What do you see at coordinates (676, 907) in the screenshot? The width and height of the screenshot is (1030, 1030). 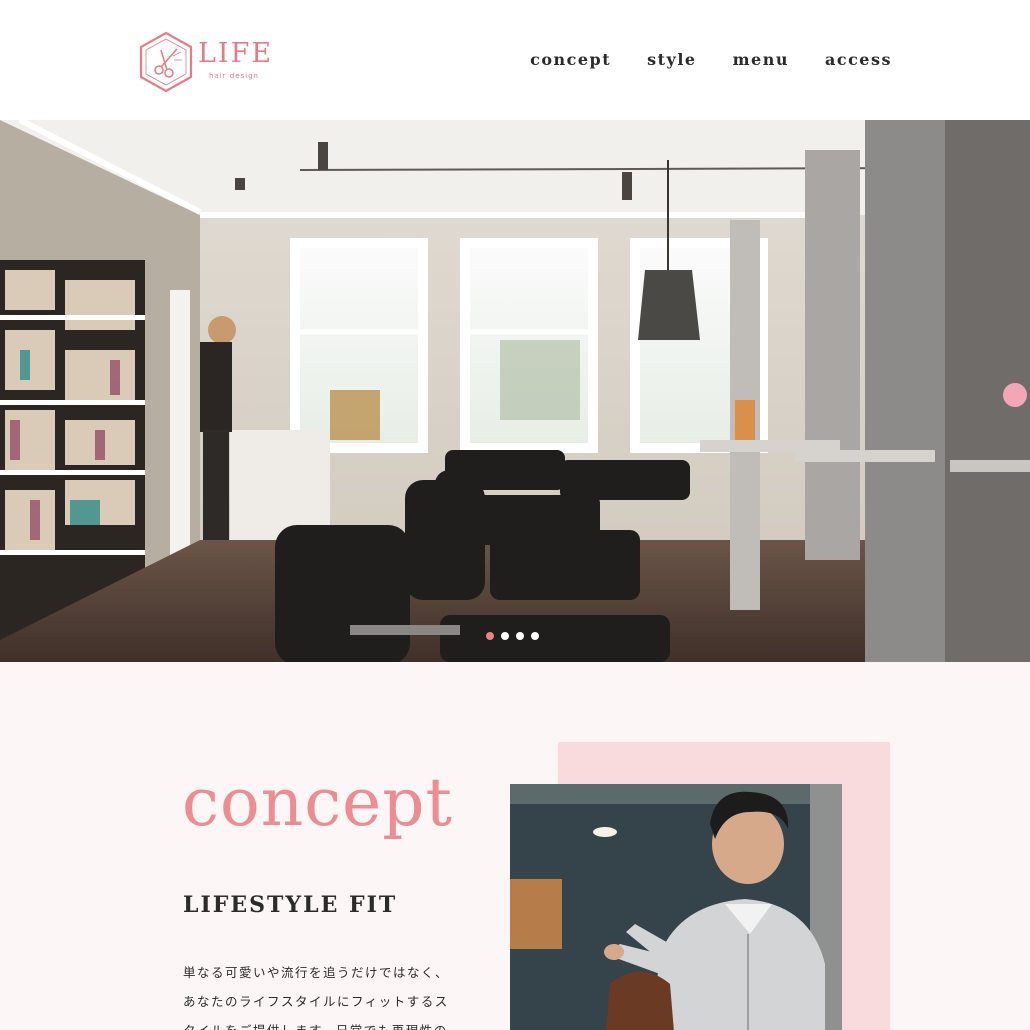 I see `stylist-photo` at bounding box center [676, 907].